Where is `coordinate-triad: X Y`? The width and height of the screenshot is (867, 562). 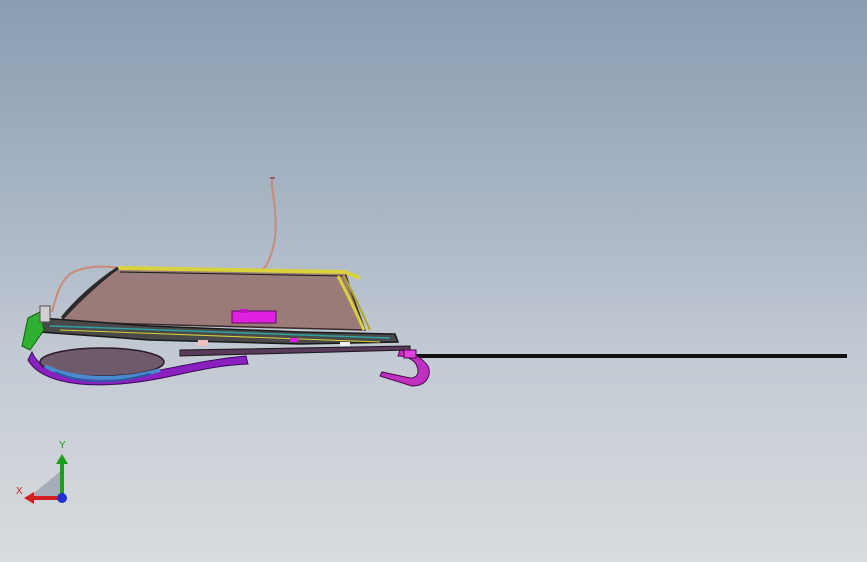
coordinate-triad: X Y is located at coordinates (46, 475).